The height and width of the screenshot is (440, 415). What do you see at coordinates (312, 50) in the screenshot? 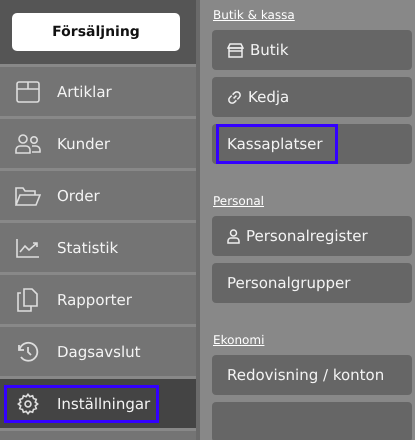
I see `settings-button: Butik` at bounding box center [312, 50].